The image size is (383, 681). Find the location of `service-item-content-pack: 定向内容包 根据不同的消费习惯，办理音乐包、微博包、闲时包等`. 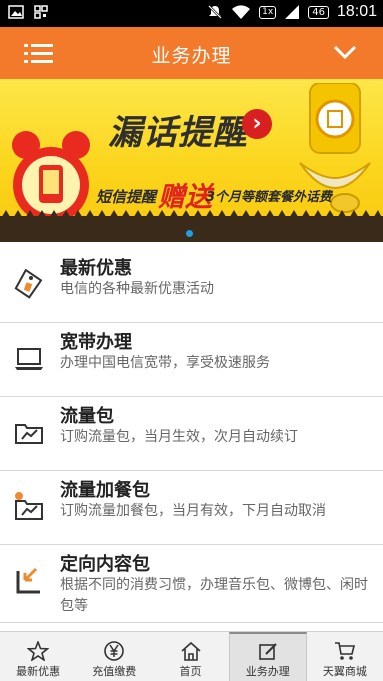

service-item-content-pack: 定向内容包 根据不同的消费习惯，办理音乐包、微博包、闲时包等 is located at coordinates (191, 584).